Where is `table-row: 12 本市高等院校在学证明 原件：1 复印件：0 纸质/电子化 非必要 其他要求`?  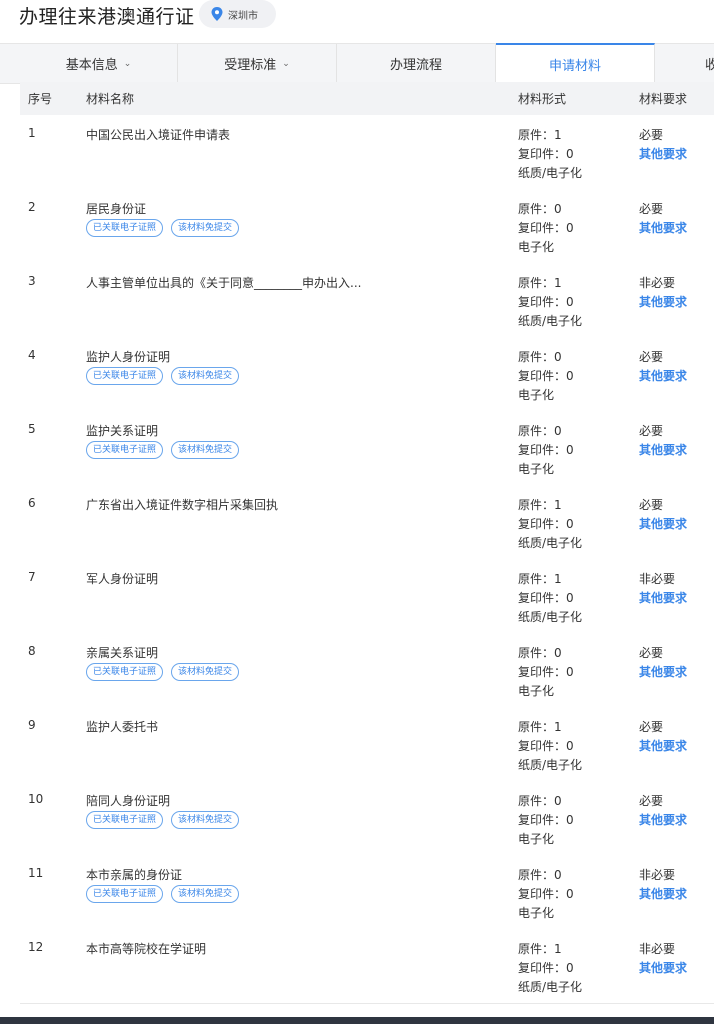 table-row: 12 本市高等院校在学证明 原件：1 复印件：0 纸质/电子化 非必要 其他要求 is located at coordinates (367, 966).